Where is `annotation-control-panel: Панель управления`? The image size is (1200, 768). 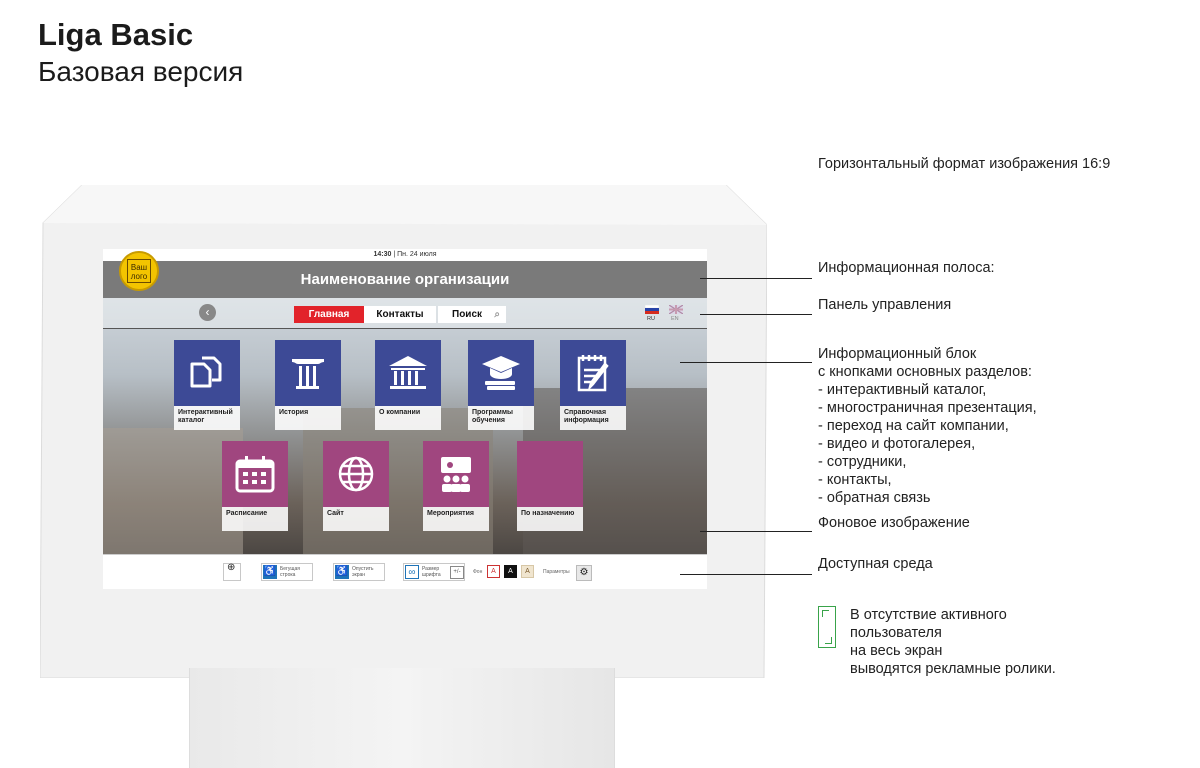 annotation-control-panel: Панель управления is located at coordinates (885, 305).